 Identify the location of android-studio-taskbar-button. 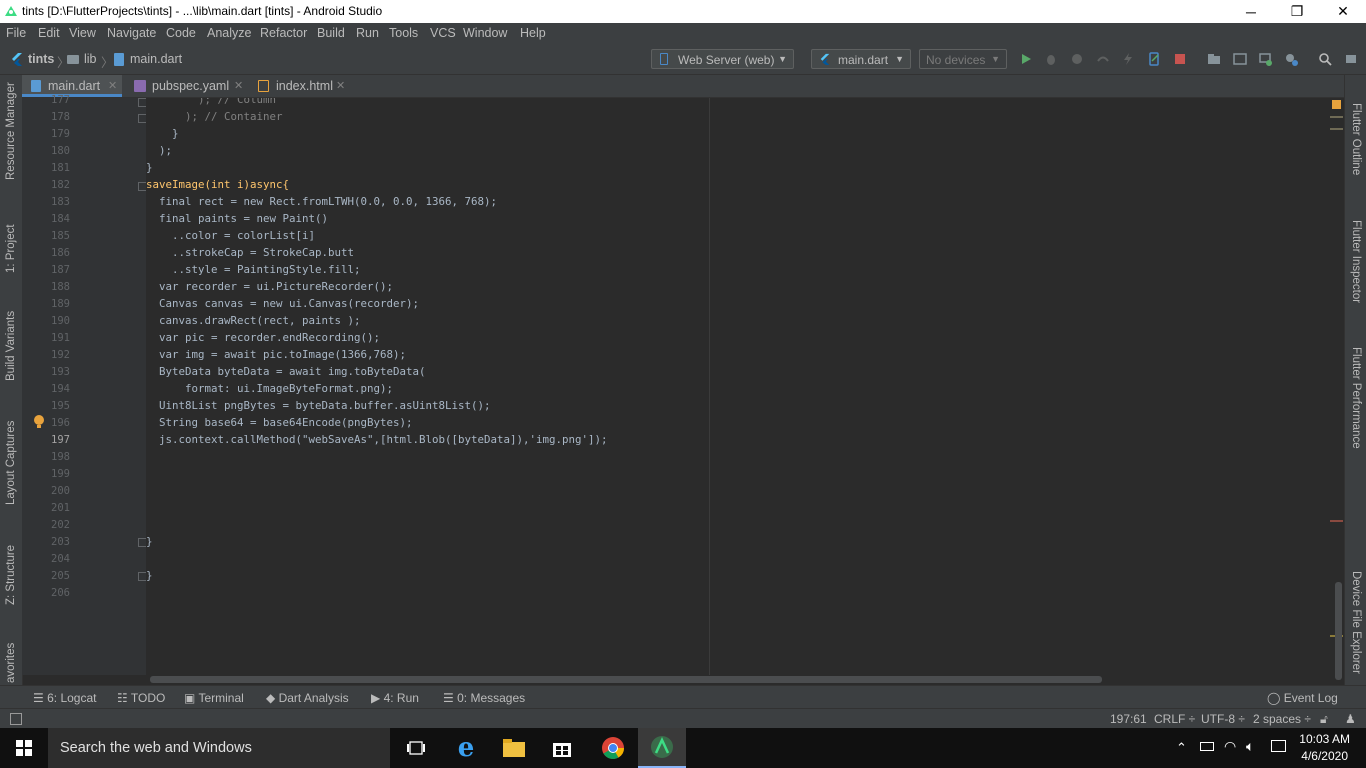
(662, 748).